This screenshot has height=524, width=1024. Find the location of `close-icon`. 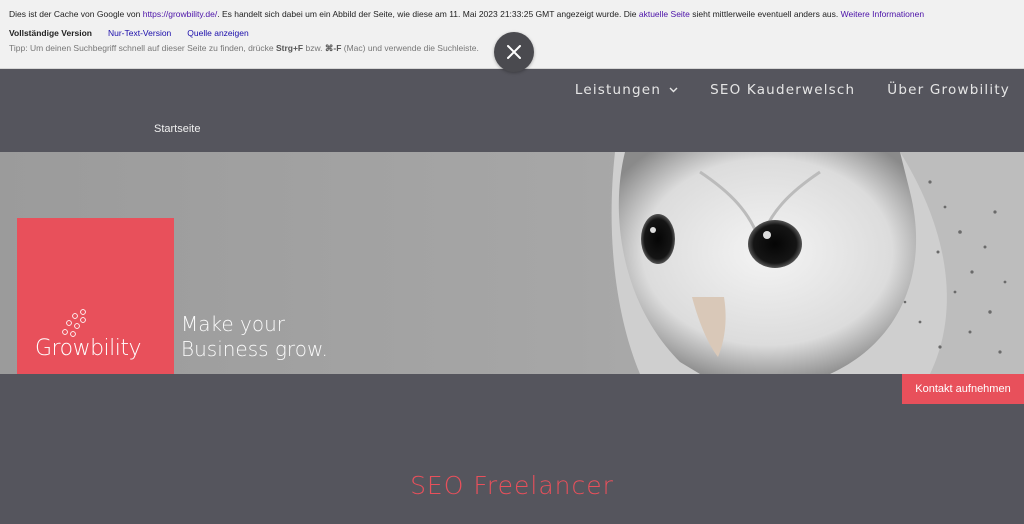

close-icon is located at coordinates (514, 52).